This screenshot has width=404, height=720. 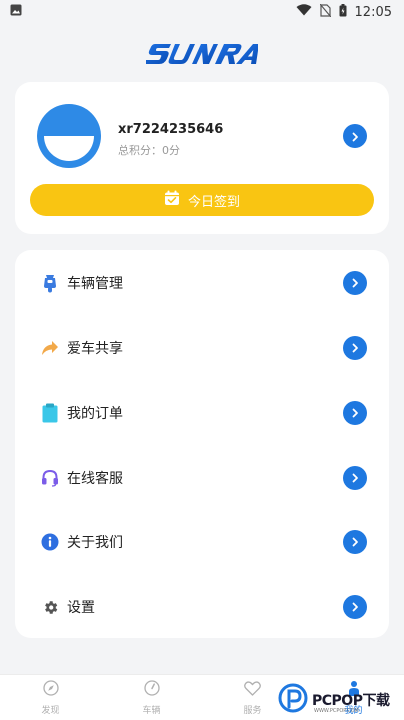 I want to click on watermark-subtext: WWW.PCPOP.COM, so click(x=336, y=711).